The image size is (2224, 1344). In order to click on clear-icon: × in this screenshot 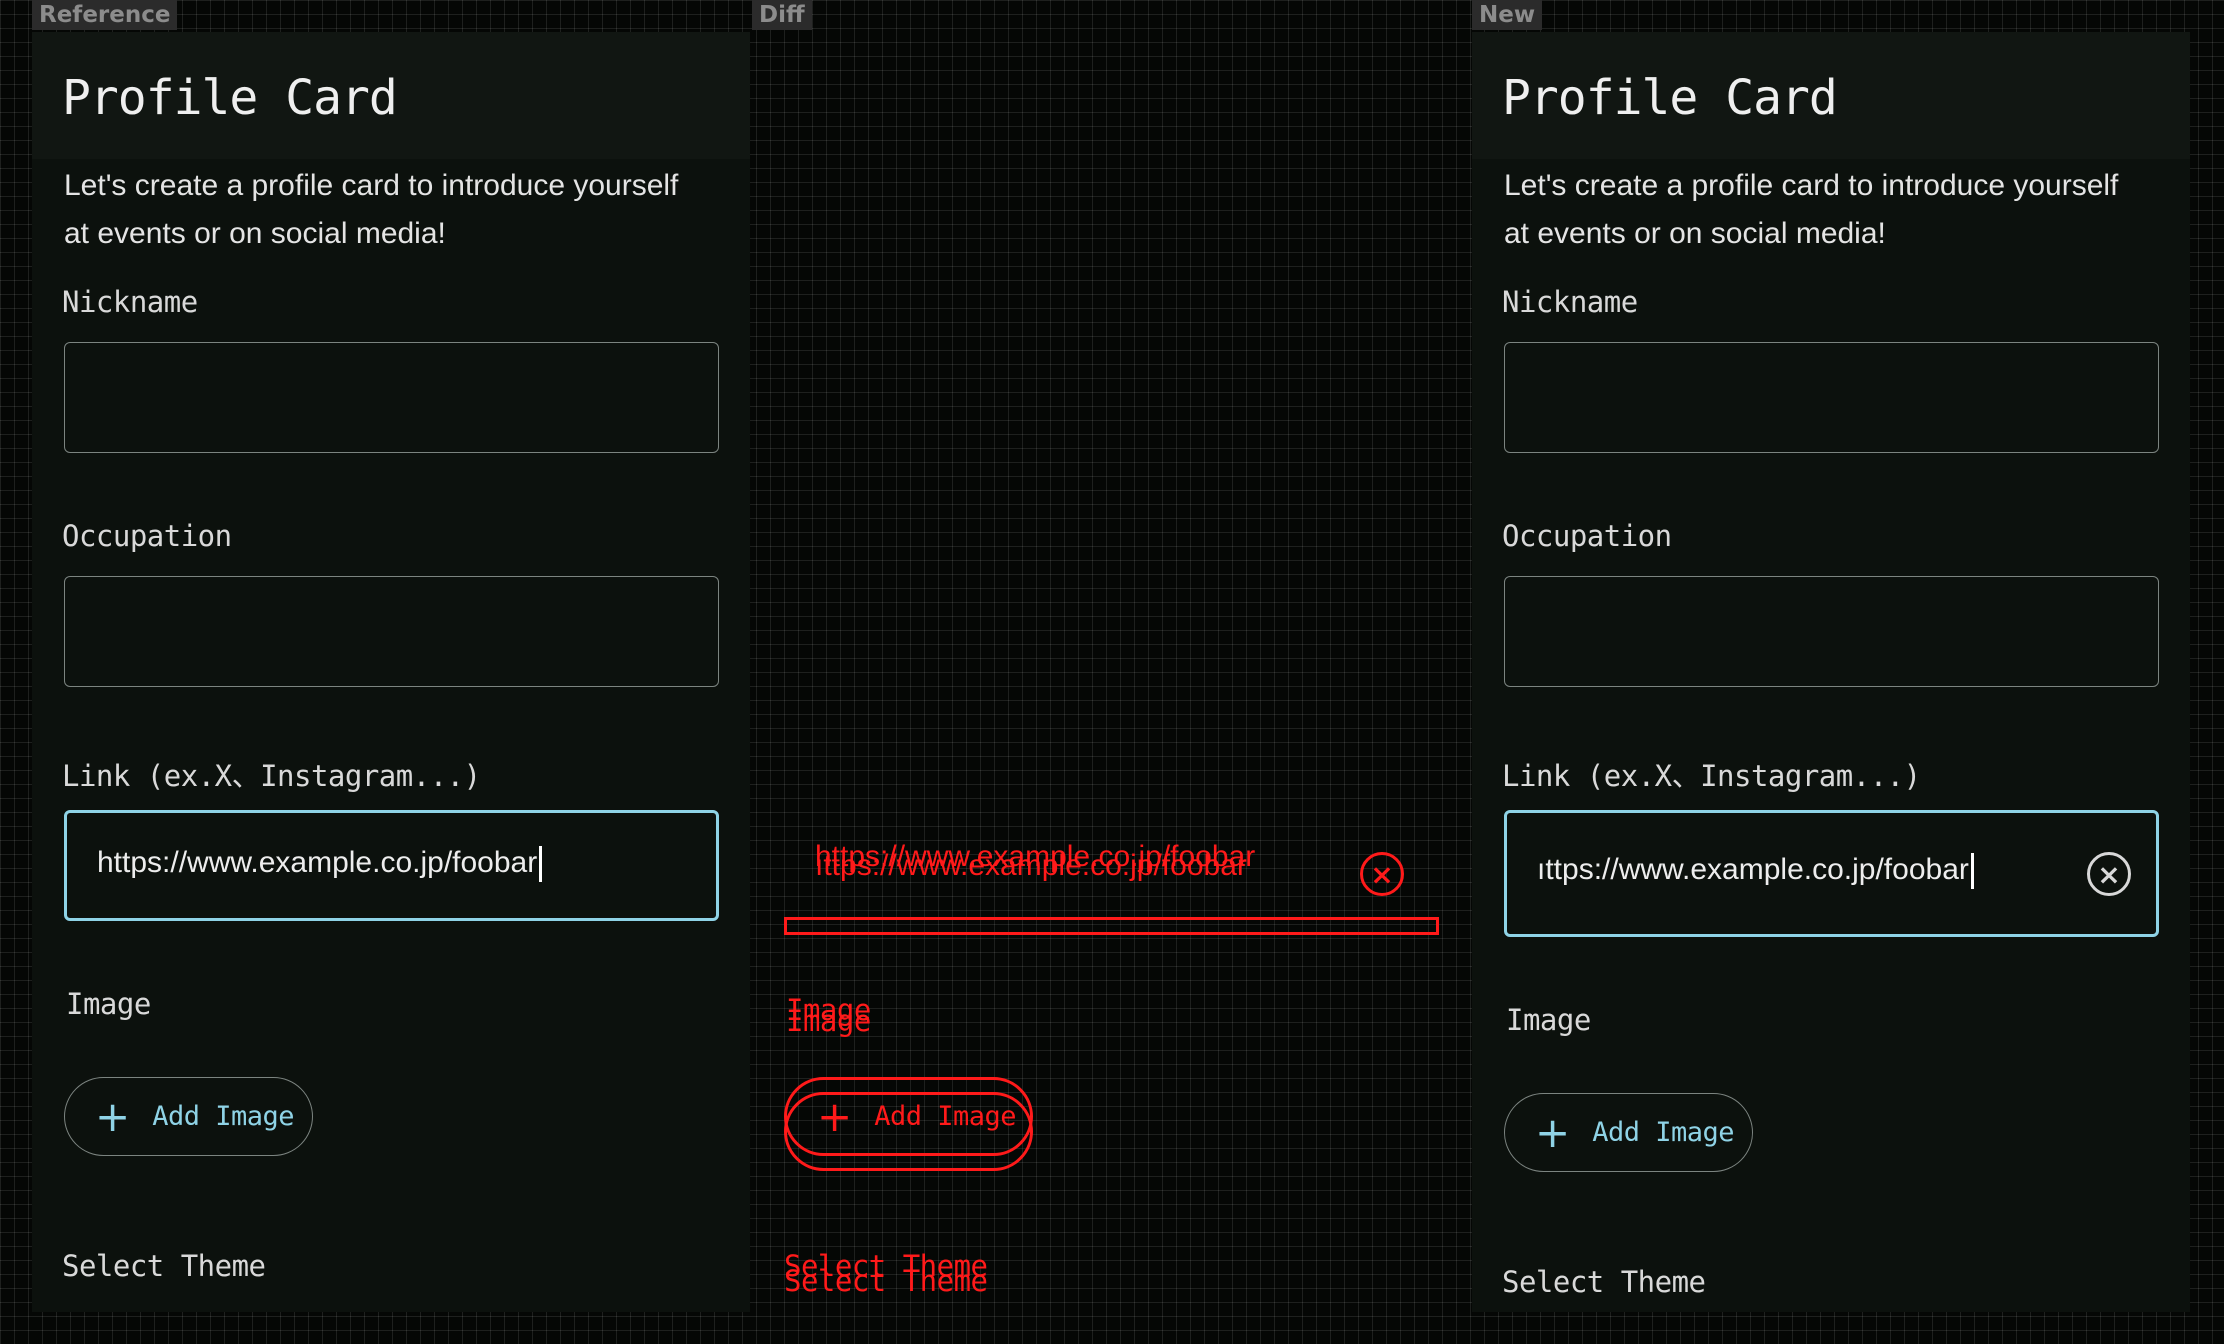, I will do `click(2109, 874)`.